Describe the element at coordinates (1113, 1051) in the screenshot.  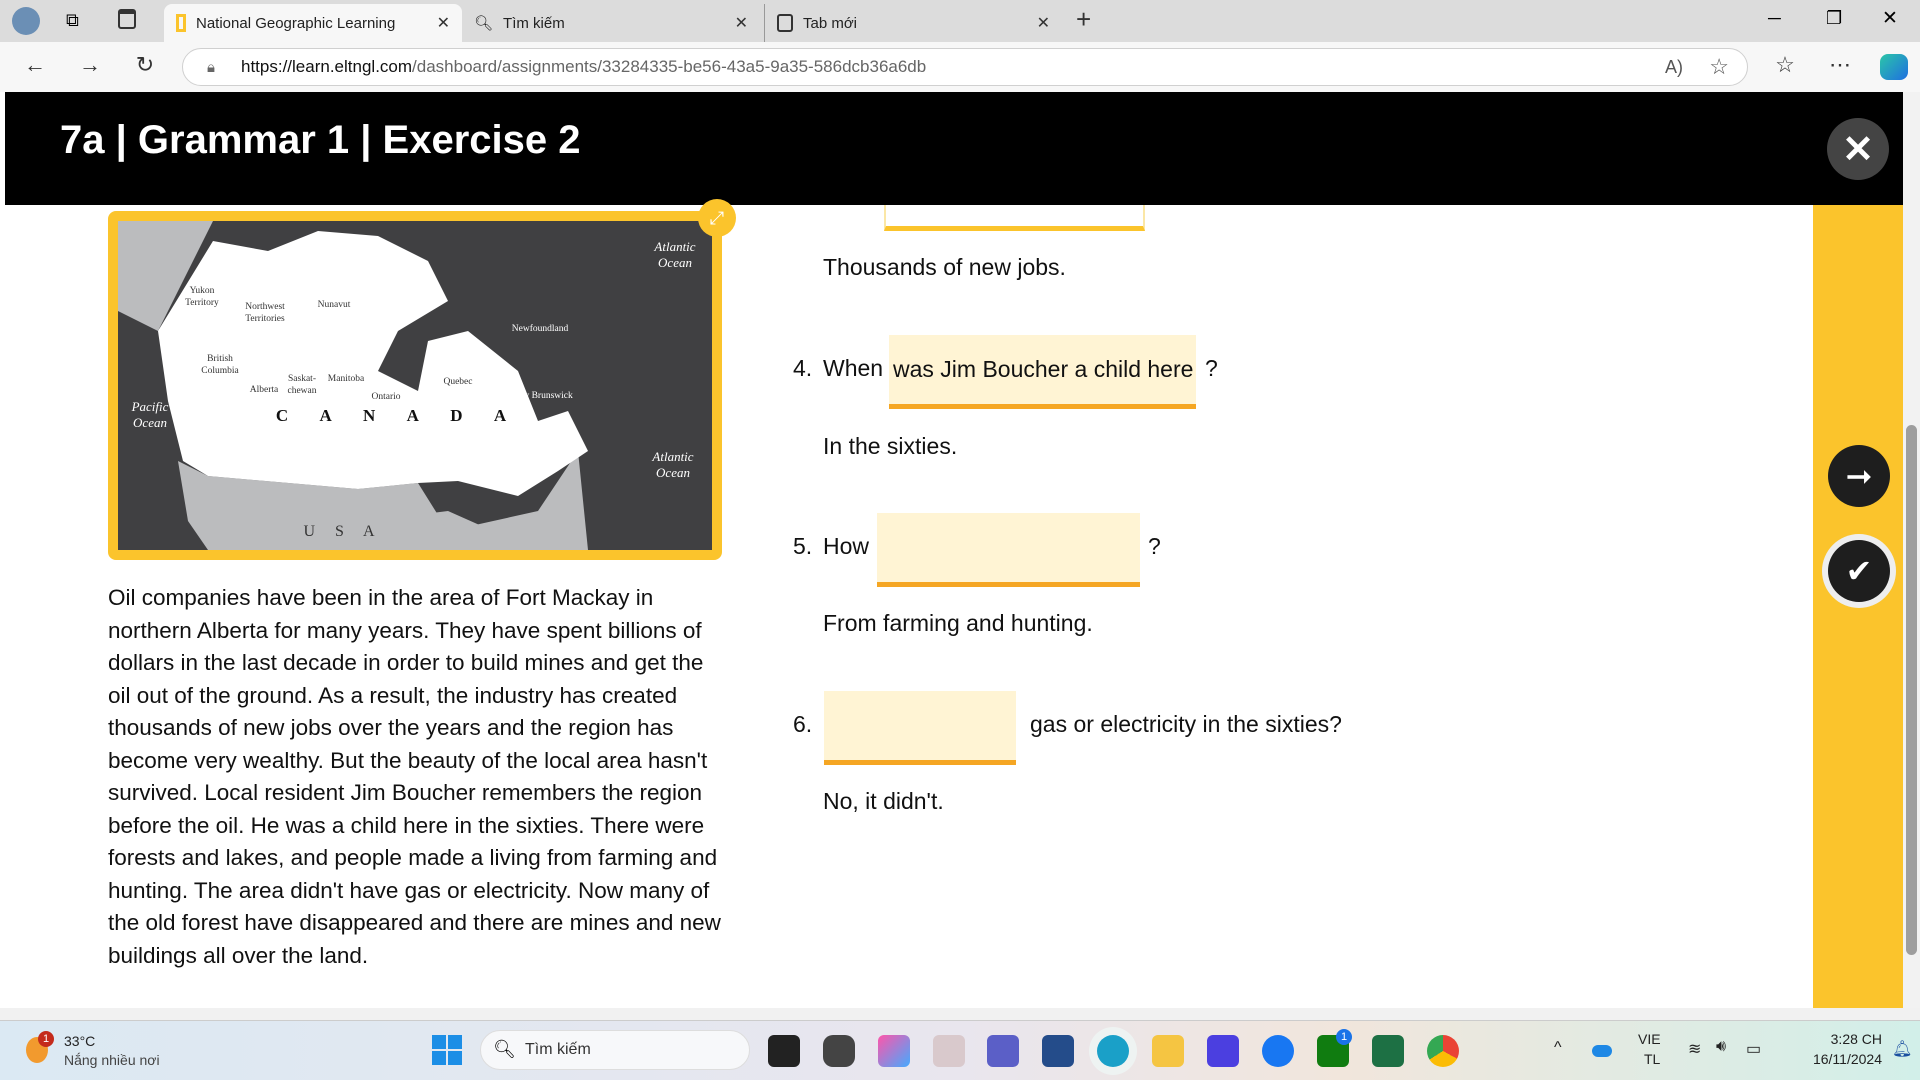
I see `edge-icon` at that location.